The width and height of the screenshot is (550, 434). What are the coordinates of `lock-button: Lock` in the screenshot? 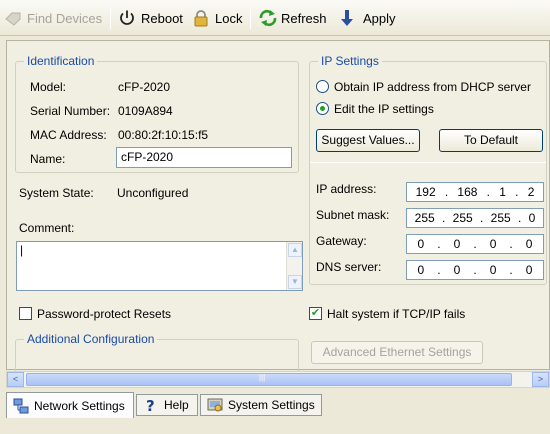 It's located at (217, 18).